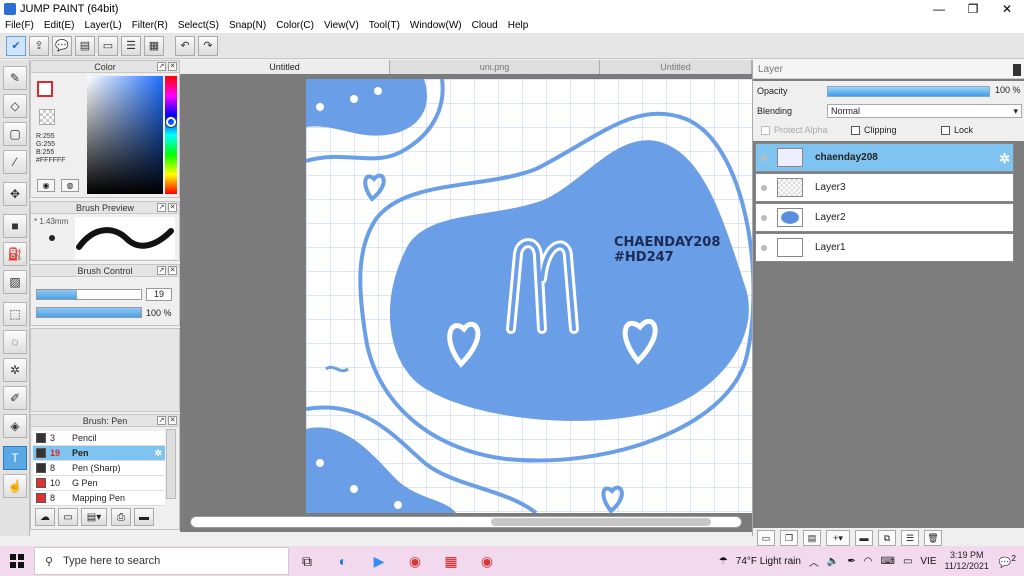 The height and width of the screenshot is (576, 1024). I want to click on brush-size-slider, so click(89, 294).